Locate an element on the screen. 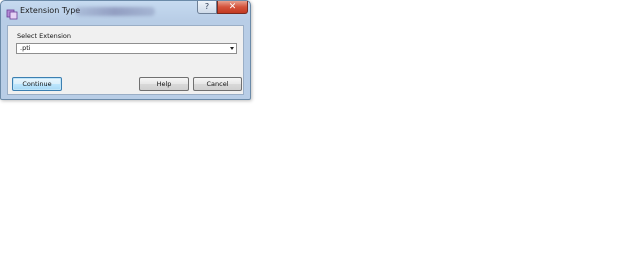 The height and width of the screenshot is (279, 640). chevron-down-icon is located at coordinates (232, 48).